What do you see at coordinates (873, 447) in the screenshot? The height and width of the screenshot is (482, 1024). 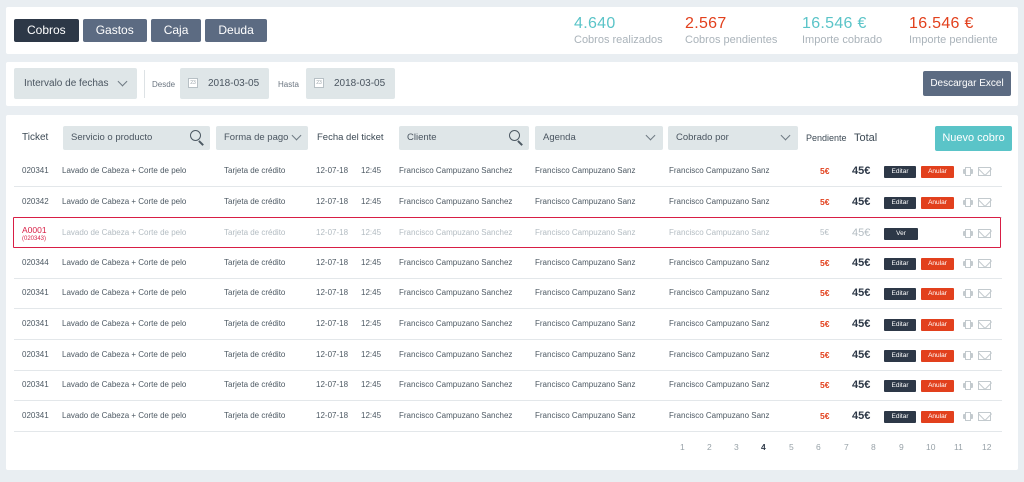 I see `page-link-8: 8` at bounding box center [873, 447].